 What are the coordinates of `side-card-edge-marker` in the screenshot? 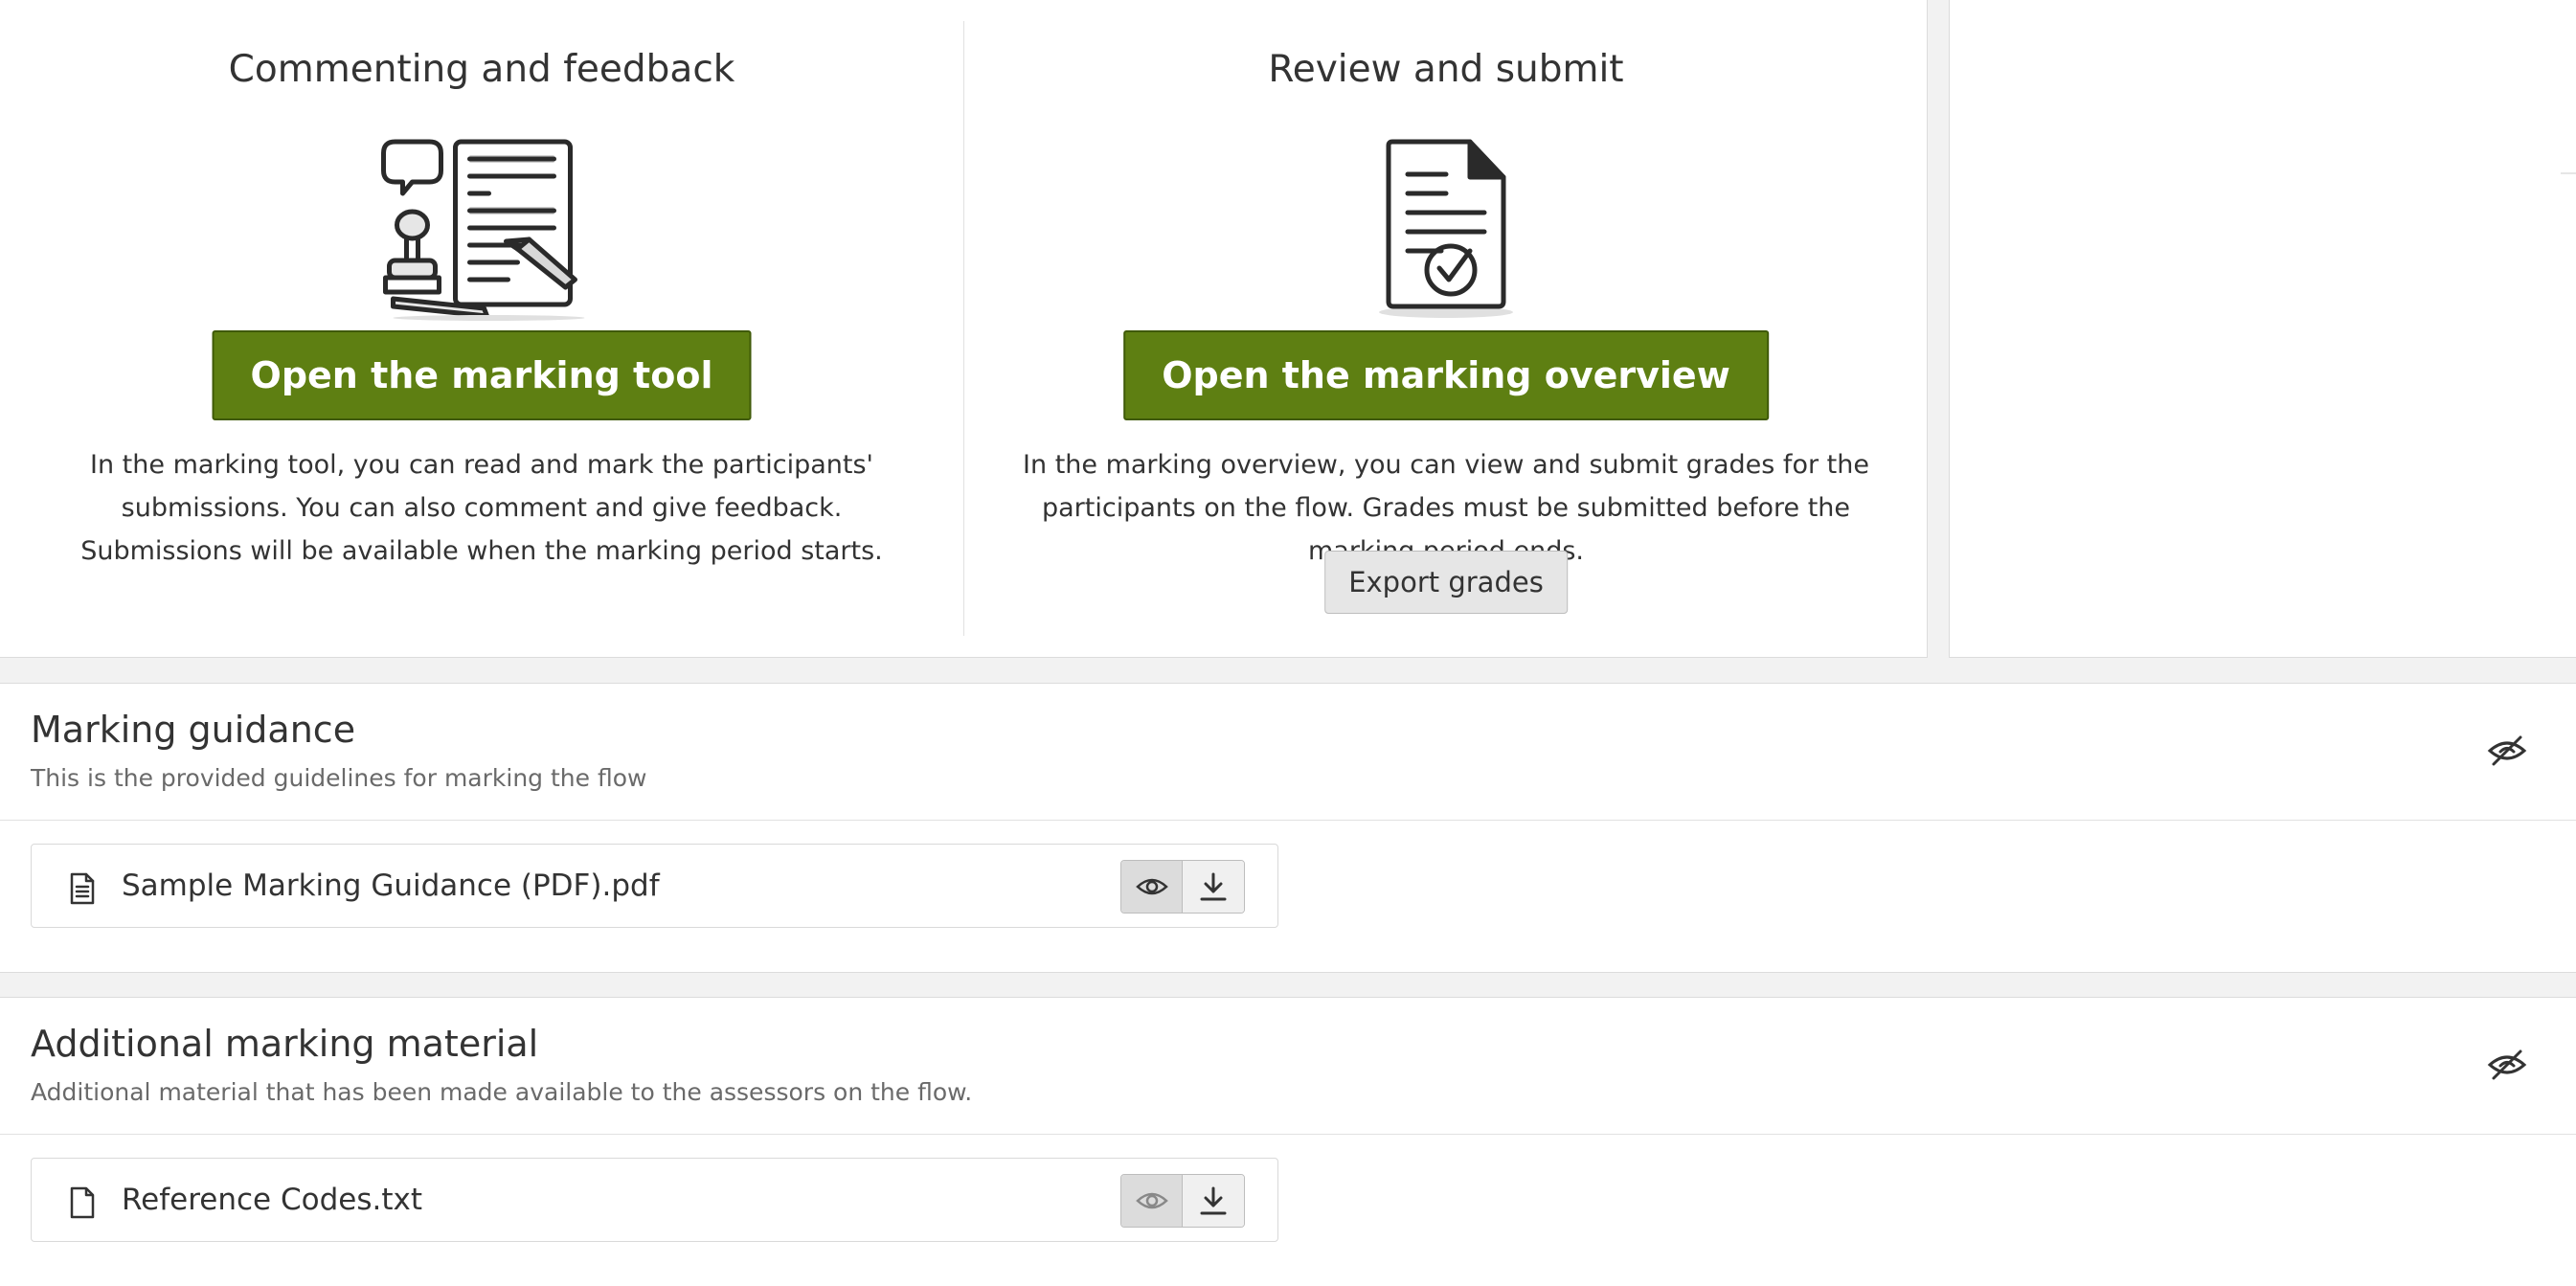 It's located at (2568, 173).